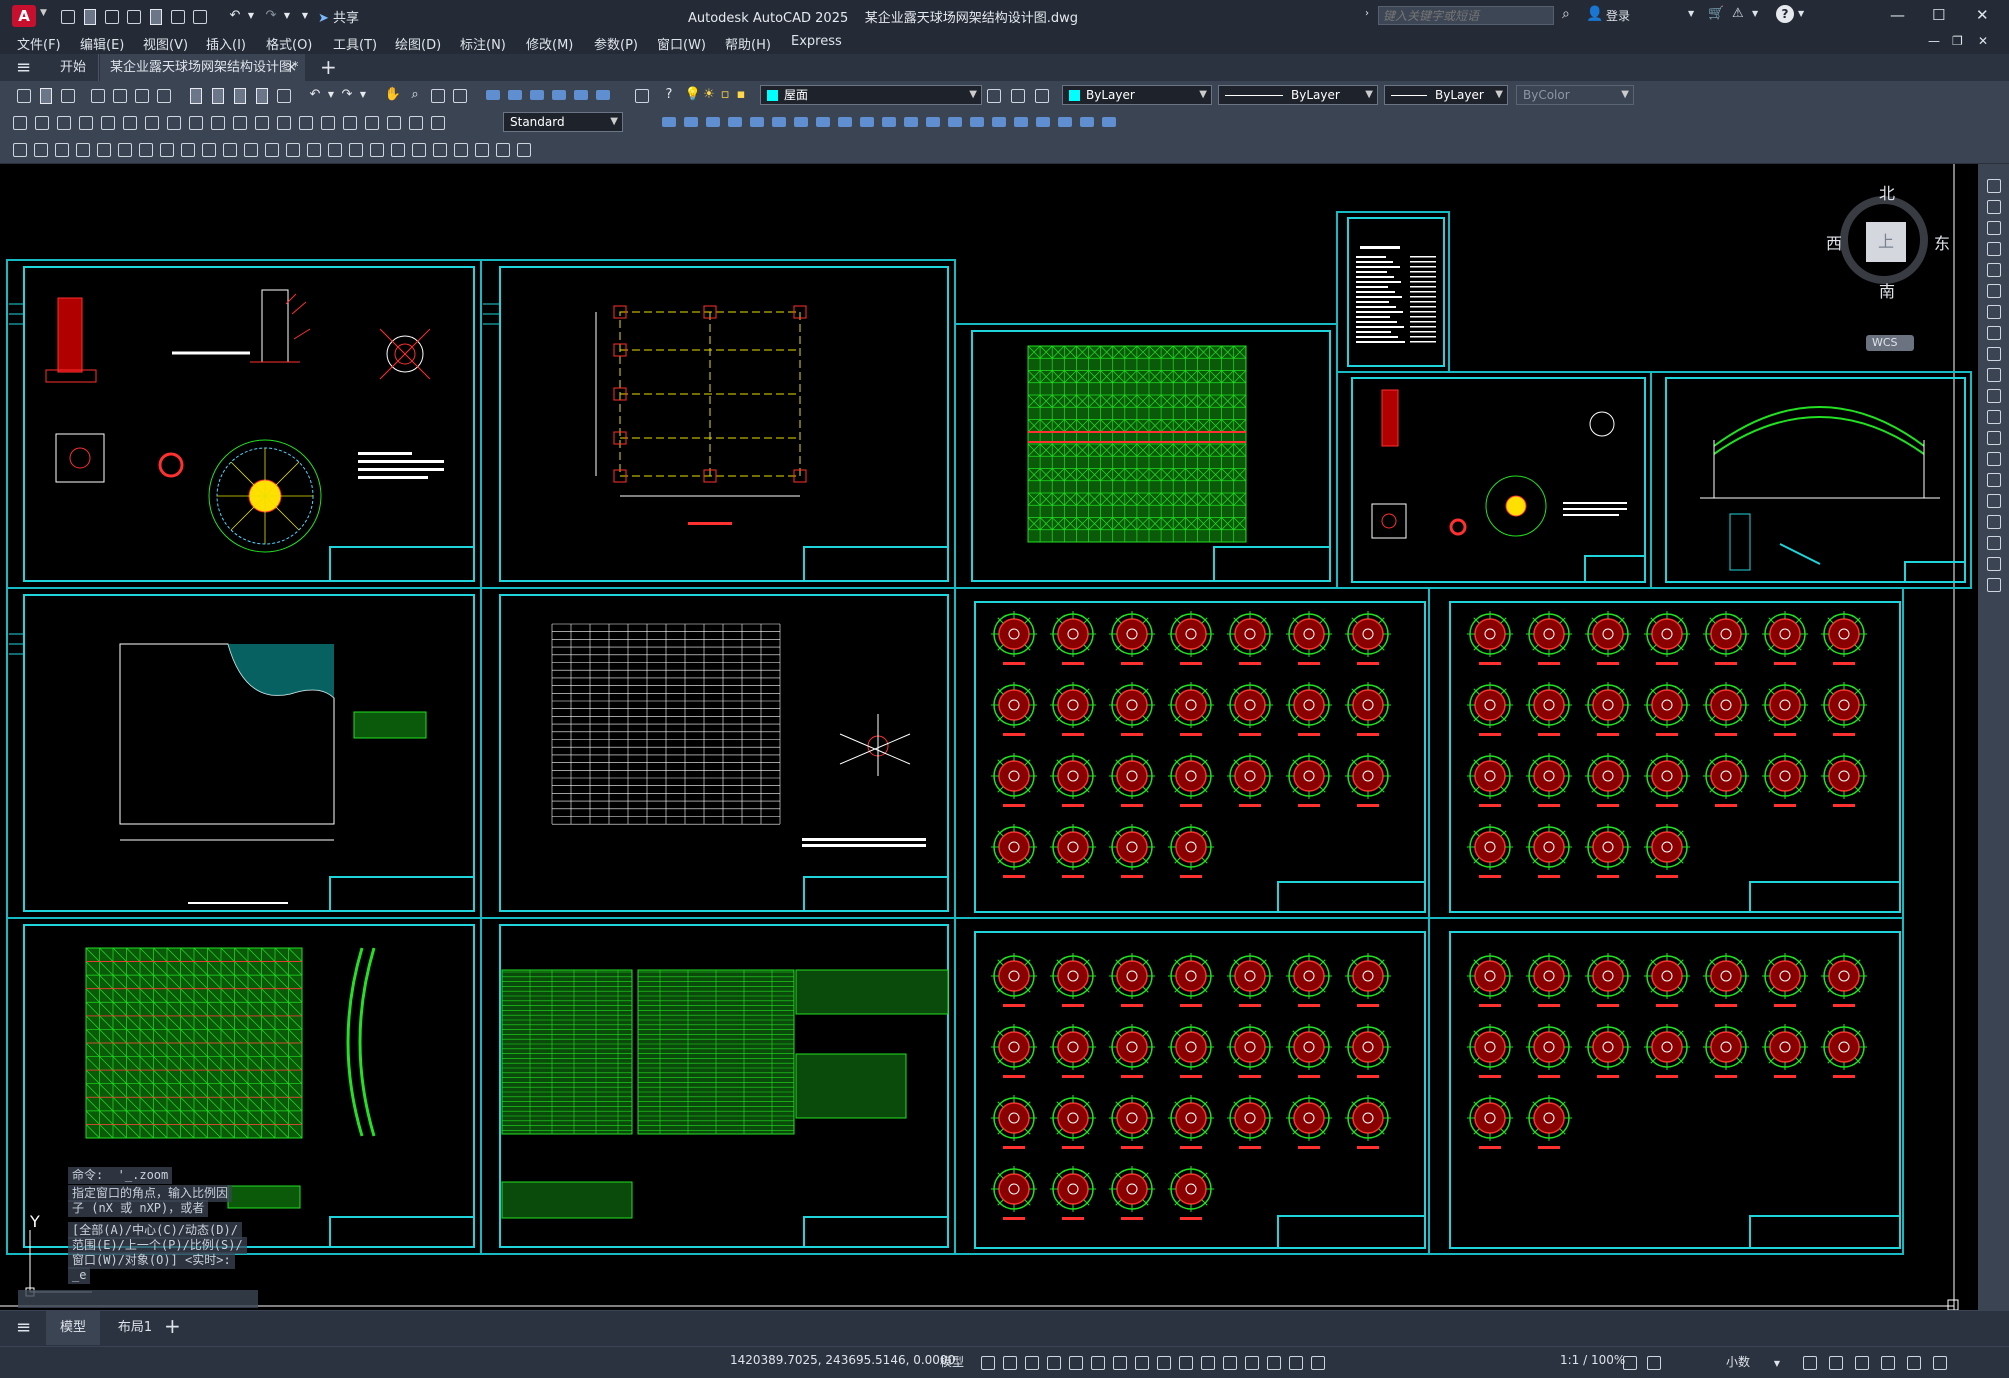 Image resolution: width=2009 pixels, height=1378 pixels. I want to click on menu-help: 帮助(H), so click(748, 43).